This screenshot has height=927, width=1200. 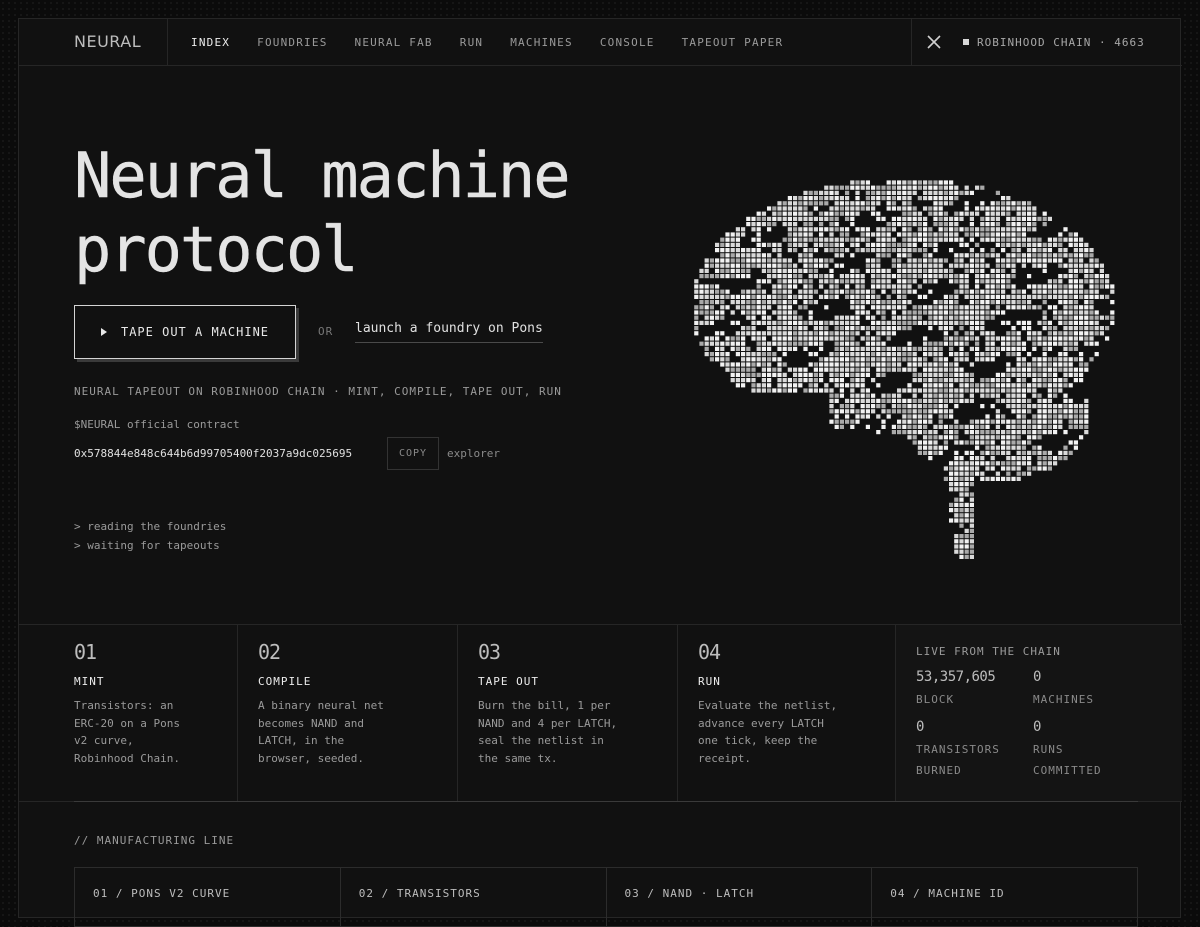 What do you see at coordinates (292, 42) in the screenshot?
I see `nav-link-foundries: FOUNDRIES` at bounding box center [292, 42].